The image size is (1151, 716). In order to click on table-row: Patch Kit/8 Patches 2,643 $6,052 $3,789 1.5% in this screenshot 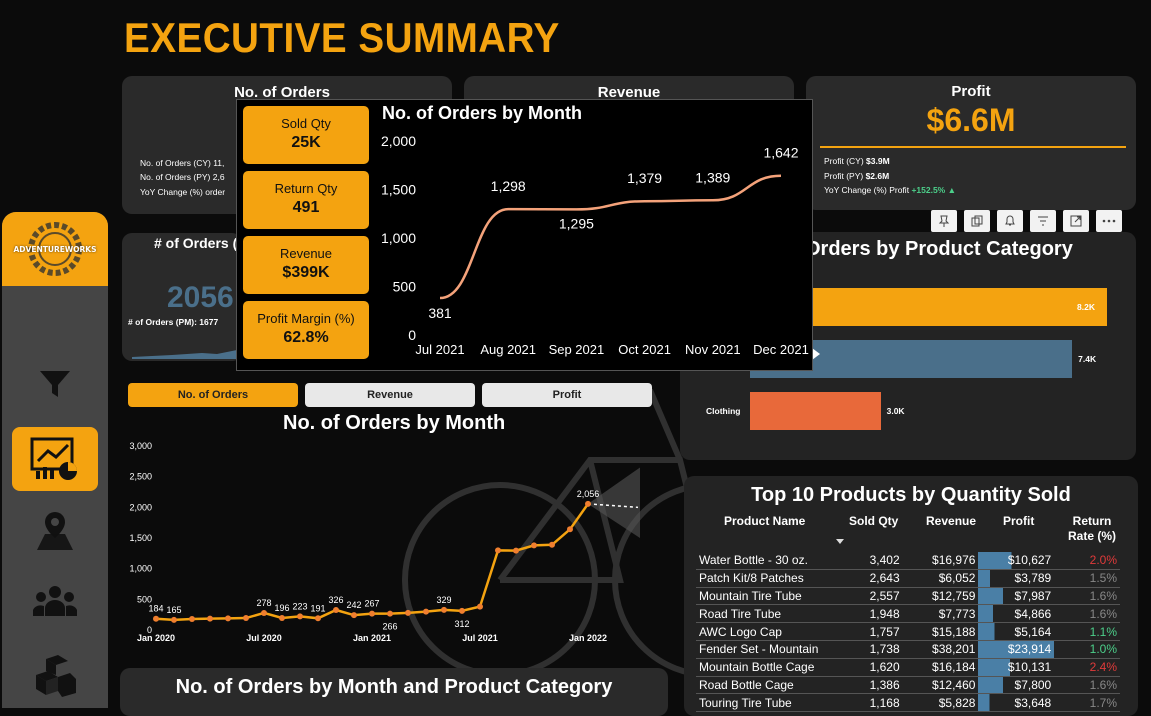, I will do `click(908, 578)`.